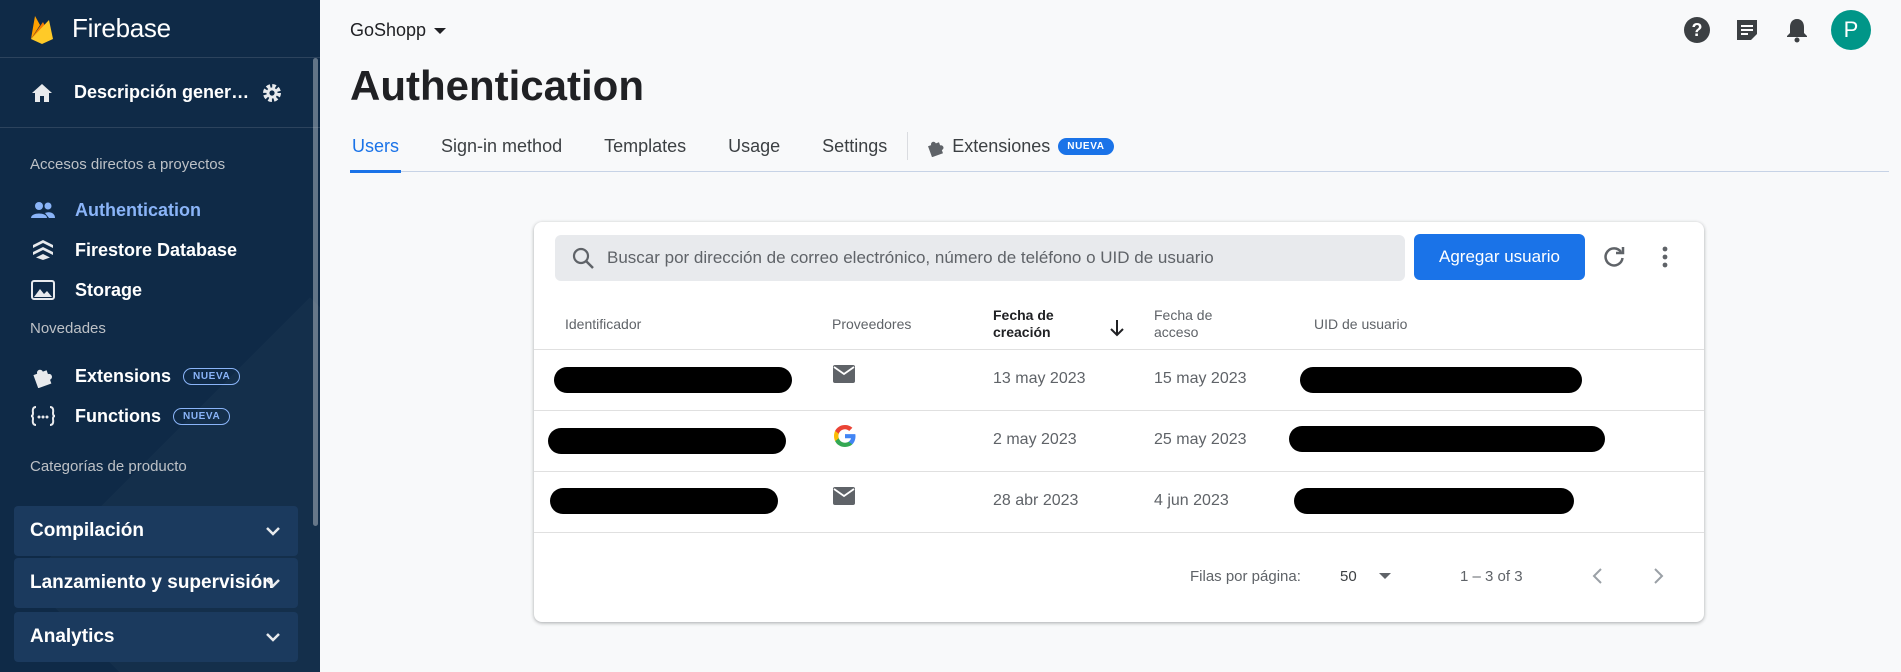 The width and height of the screenshot is (1901, 672). Describe the element at coordinates (43, 290) in the screenshot. I see `image-icon` at that location.